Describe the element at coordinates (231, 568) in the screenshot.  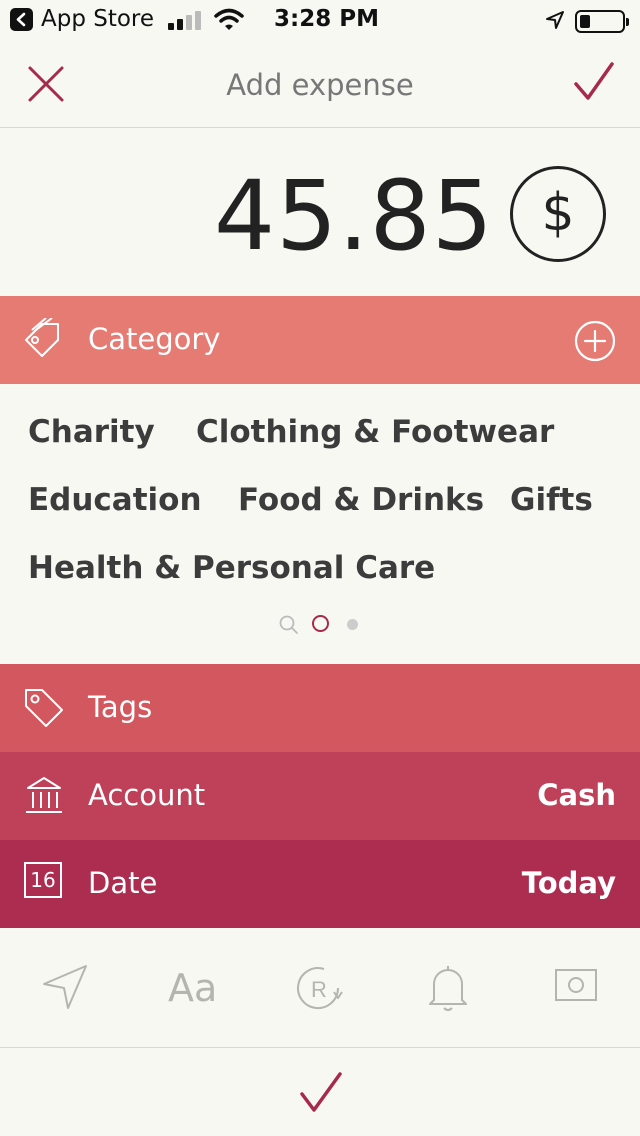
I see `category-chip-health-personal-care: Health & Personal Care` at that location.